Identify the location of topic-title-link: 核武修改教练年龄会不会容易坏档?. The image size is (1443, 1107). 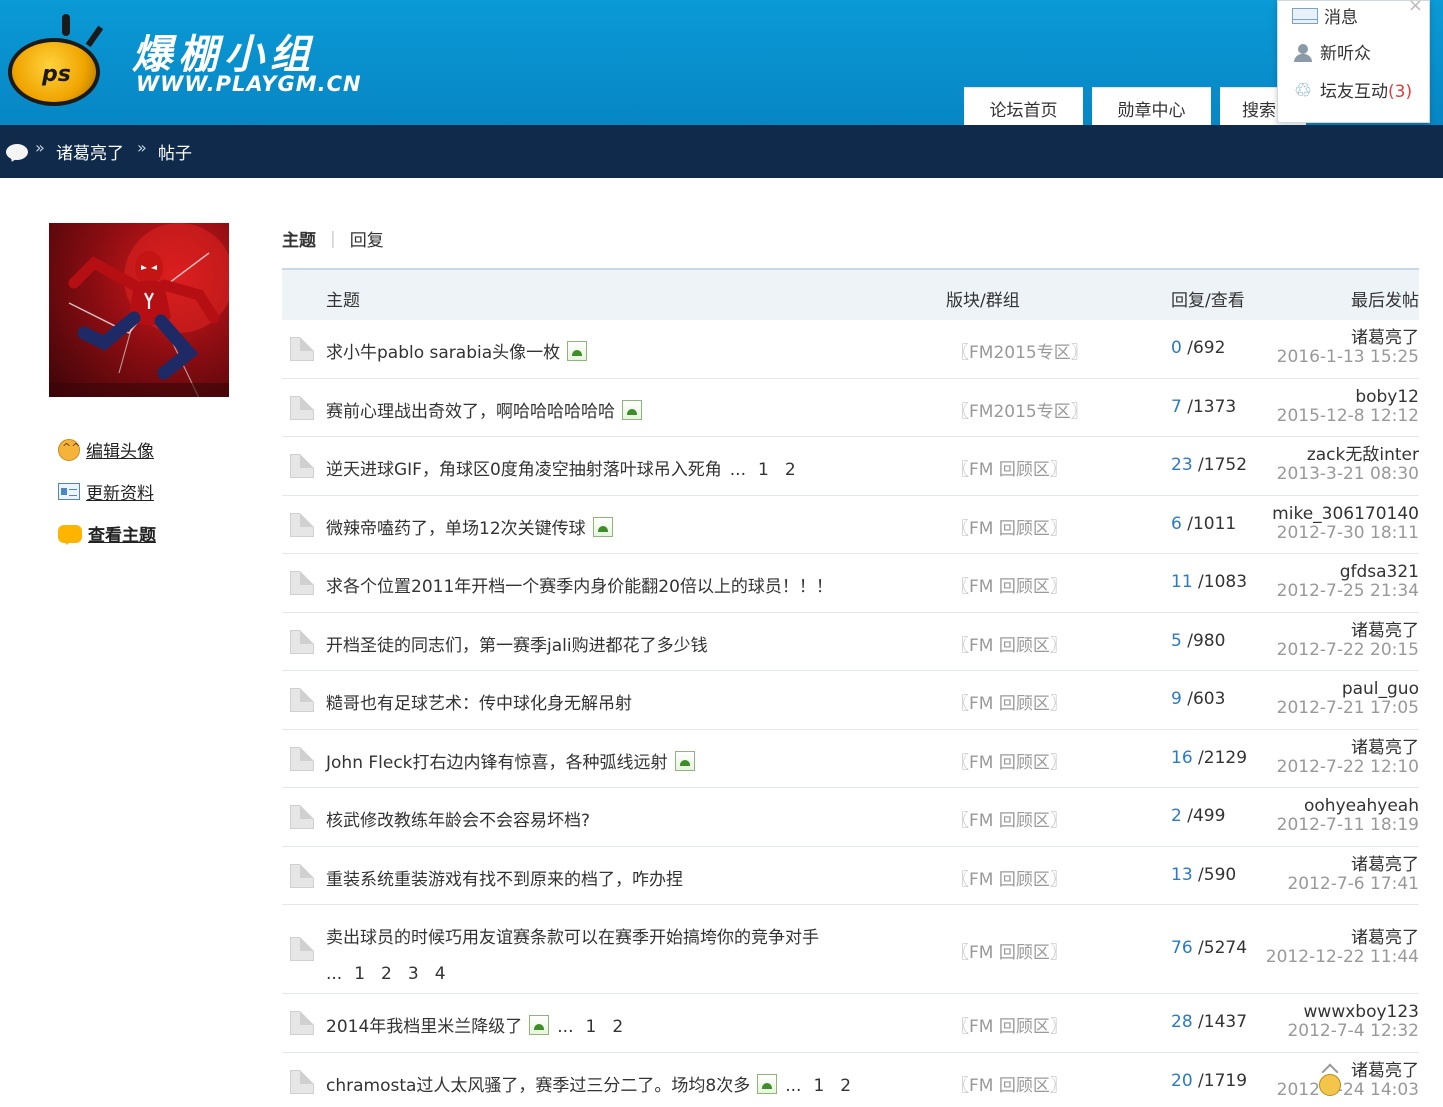
(458, 821).